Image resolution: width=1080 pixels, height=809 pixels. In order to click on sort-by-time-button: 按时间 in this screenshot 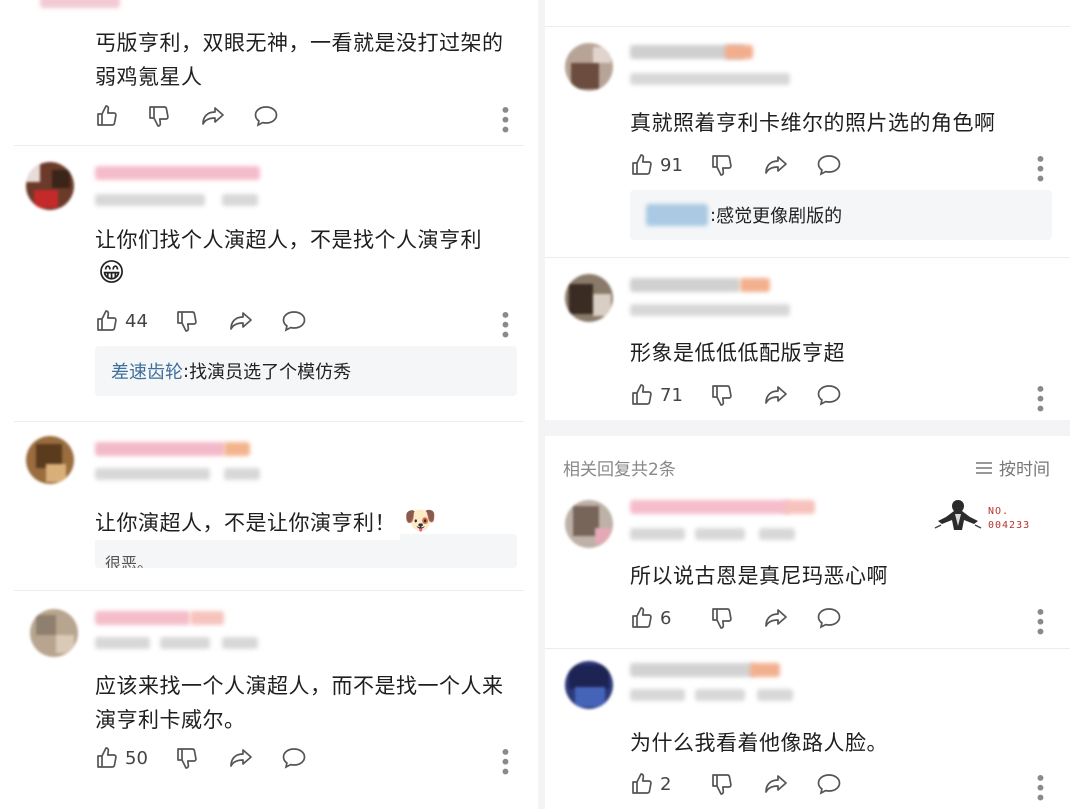, I will do `click(1012, 467)`.